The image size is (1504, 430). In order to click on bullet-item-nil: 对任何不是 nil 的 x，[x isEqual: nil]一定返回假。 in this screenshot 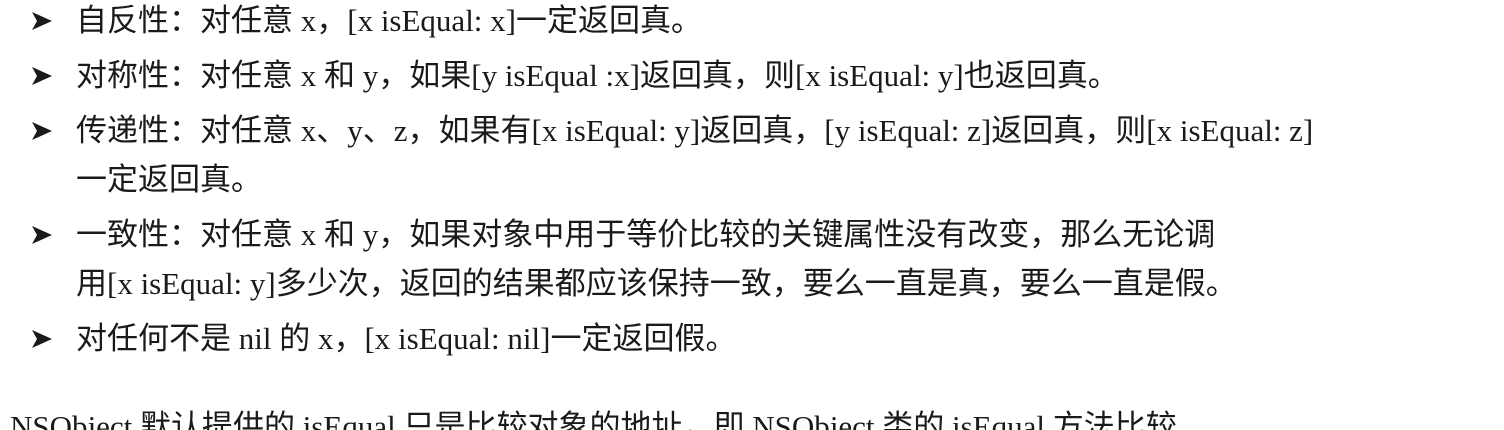, I will do `click(752, 338)`.